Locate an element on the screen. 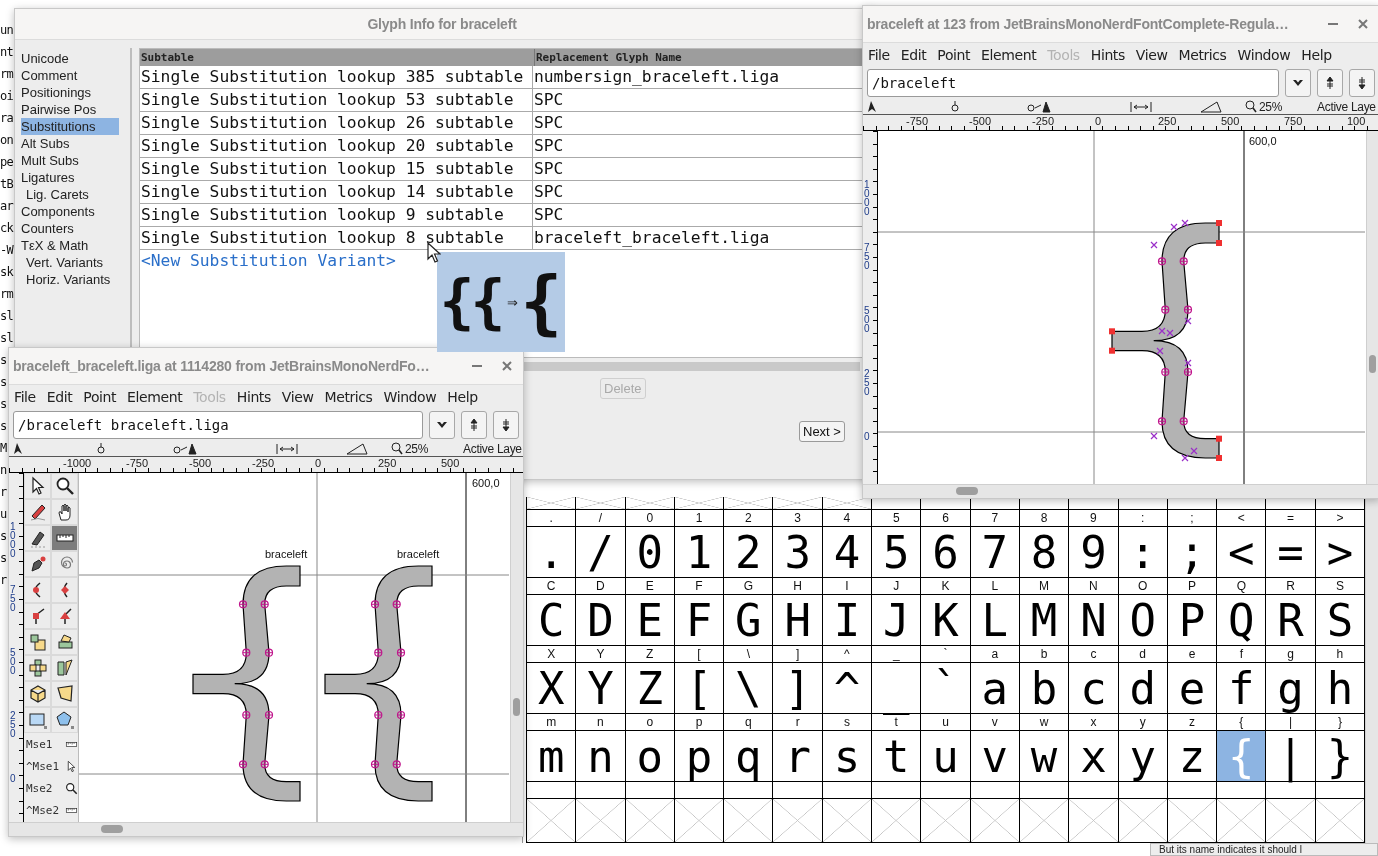 This screenshot has width=1378, height=856. next-button: Next > is located at coordinates (822, 431).